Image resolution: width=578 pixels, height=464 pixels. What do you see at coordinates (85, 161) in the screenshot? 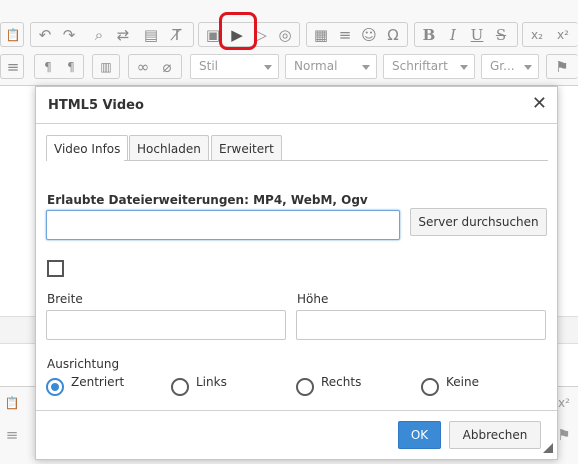
I see `active-tab-gap` at bounding box center [85, 161].